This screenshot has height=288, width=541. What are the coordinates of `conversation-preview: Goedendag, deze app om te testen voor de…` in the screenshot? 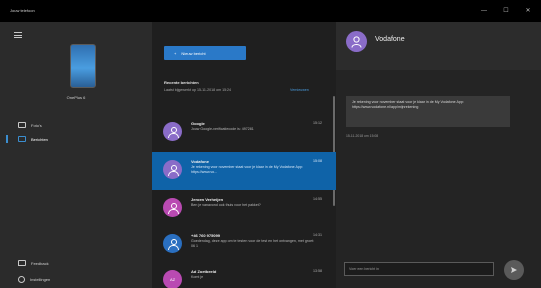 It's located at (253, 243).